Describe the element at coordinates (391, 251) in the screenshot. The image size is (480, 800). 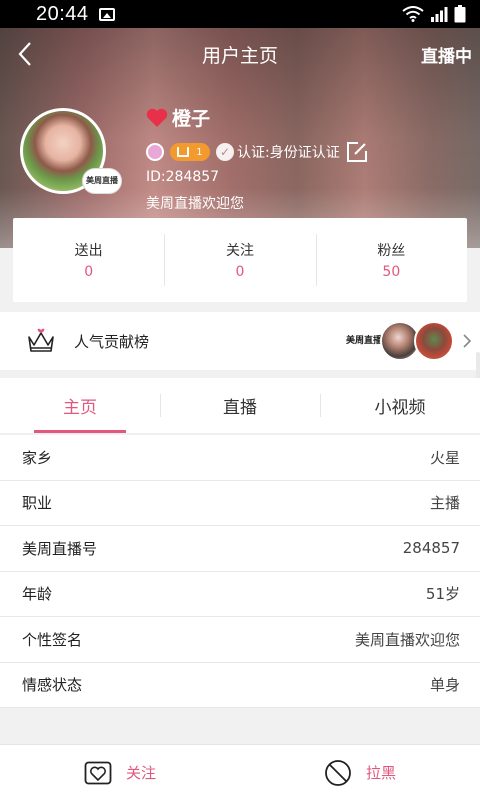
I see `stat-label: 粉丝` at that location.